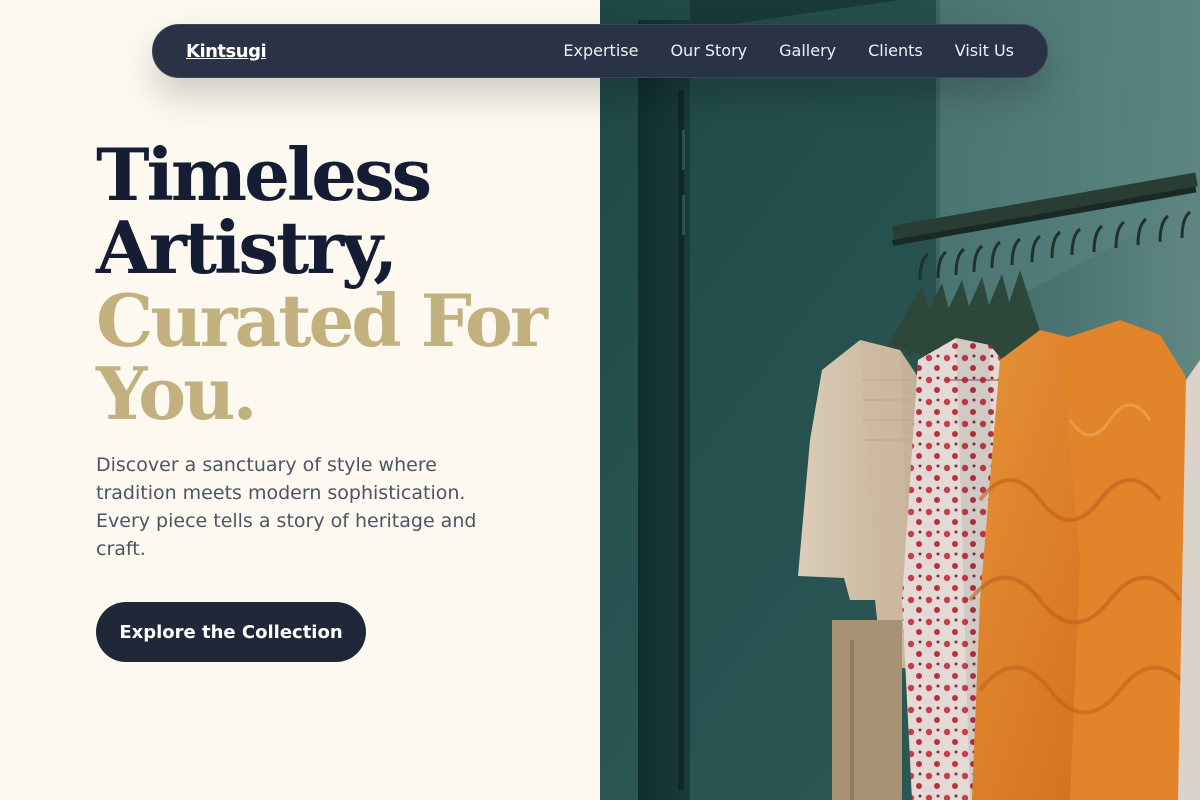 Image resolution: width=1200 pixels, height=800 pixels. I want to click on nav-link-our-story: Our Story, so click(708, 50).